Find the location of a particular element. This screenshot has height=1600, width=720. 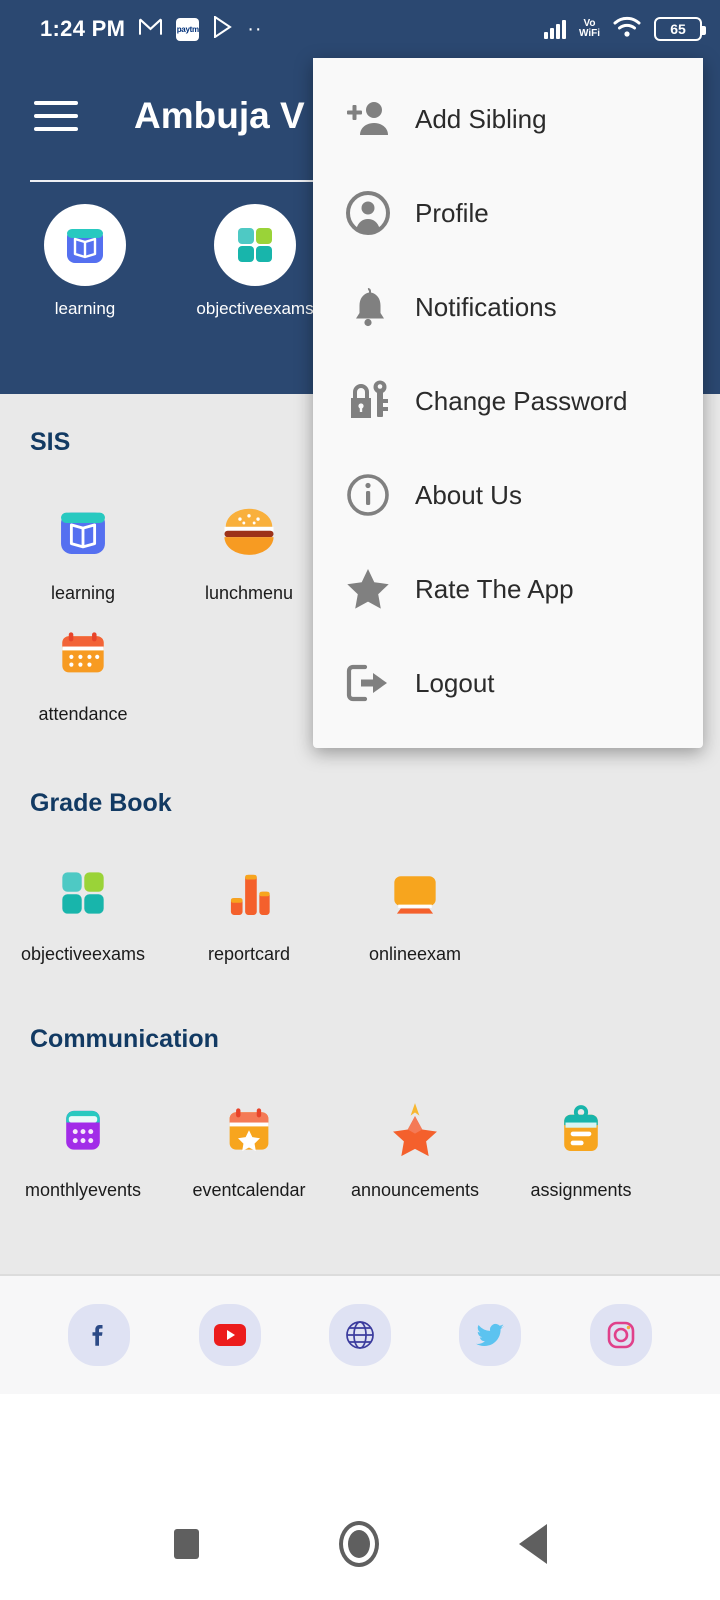

menu-item-add-sibling: Add Sibling is located at coordinates (508, 119).